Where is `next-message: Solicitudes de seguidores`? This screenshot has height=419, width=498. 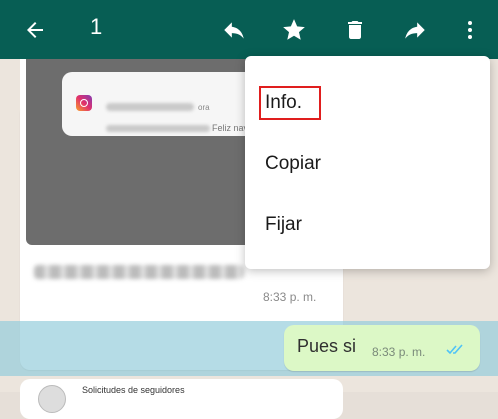 next-message: Solicitudes de seguidores is located at coordinates (181, 399).